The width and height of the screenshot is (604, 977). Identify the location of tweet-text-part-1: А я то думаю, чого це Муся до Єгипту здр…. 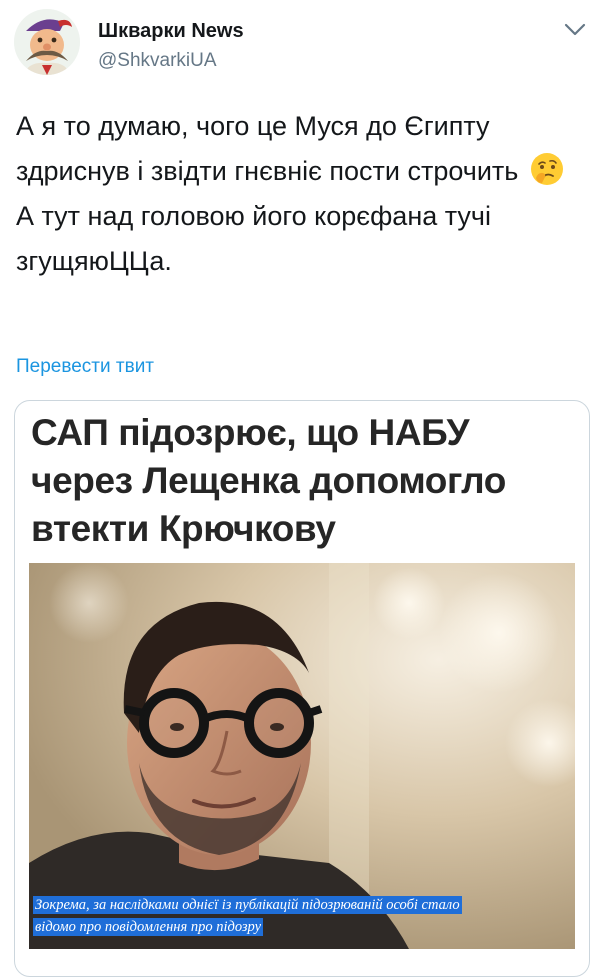
(267, 148).